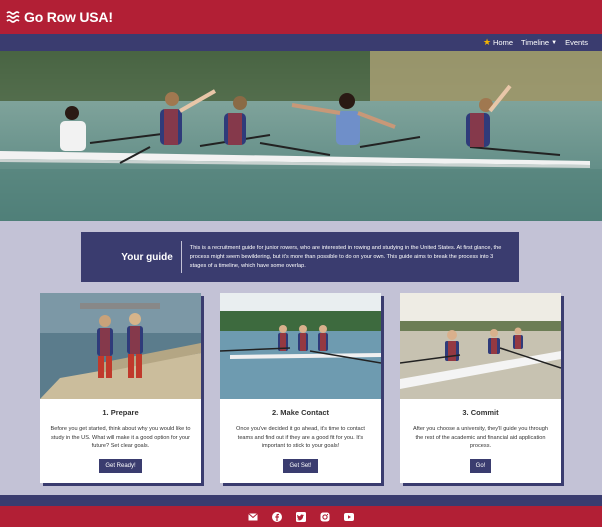  Describe the element at coordinates (301, 17) in the screenshot. I see `top-bar: Go Row USA!` at that location.